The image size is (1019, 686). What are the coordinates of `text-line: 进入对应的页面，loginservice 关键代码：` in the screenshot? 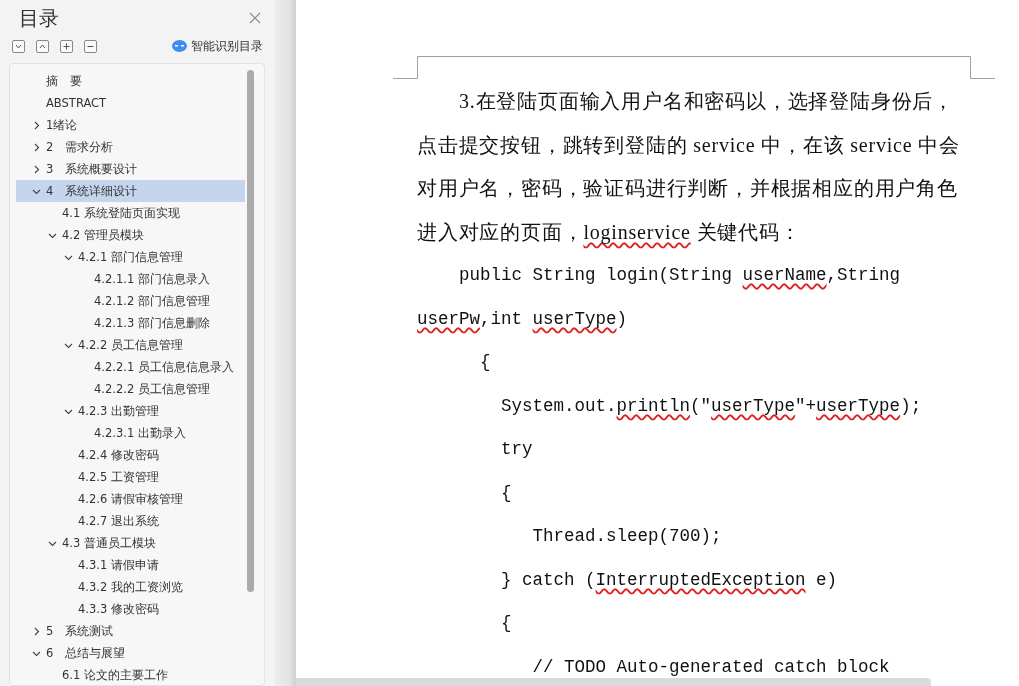 It's located at (609, 231).